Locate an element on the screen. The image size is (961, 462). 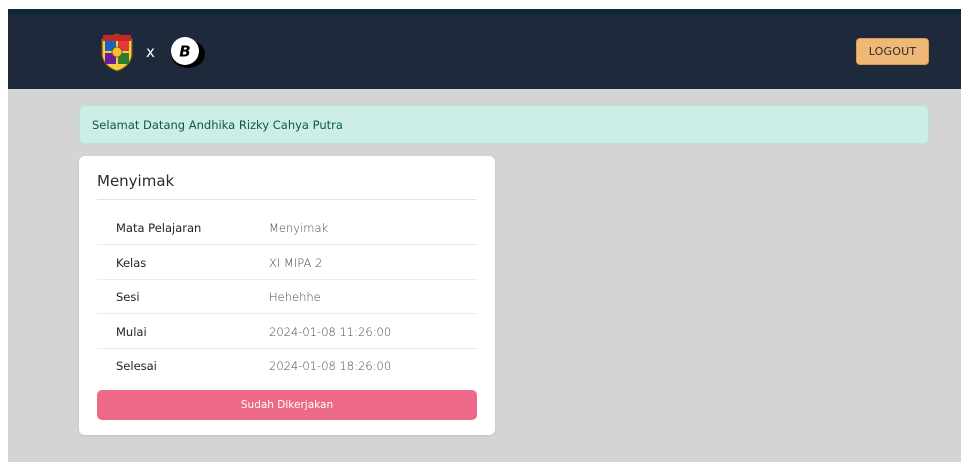
brand: x B is located at coordinates (153, 52).